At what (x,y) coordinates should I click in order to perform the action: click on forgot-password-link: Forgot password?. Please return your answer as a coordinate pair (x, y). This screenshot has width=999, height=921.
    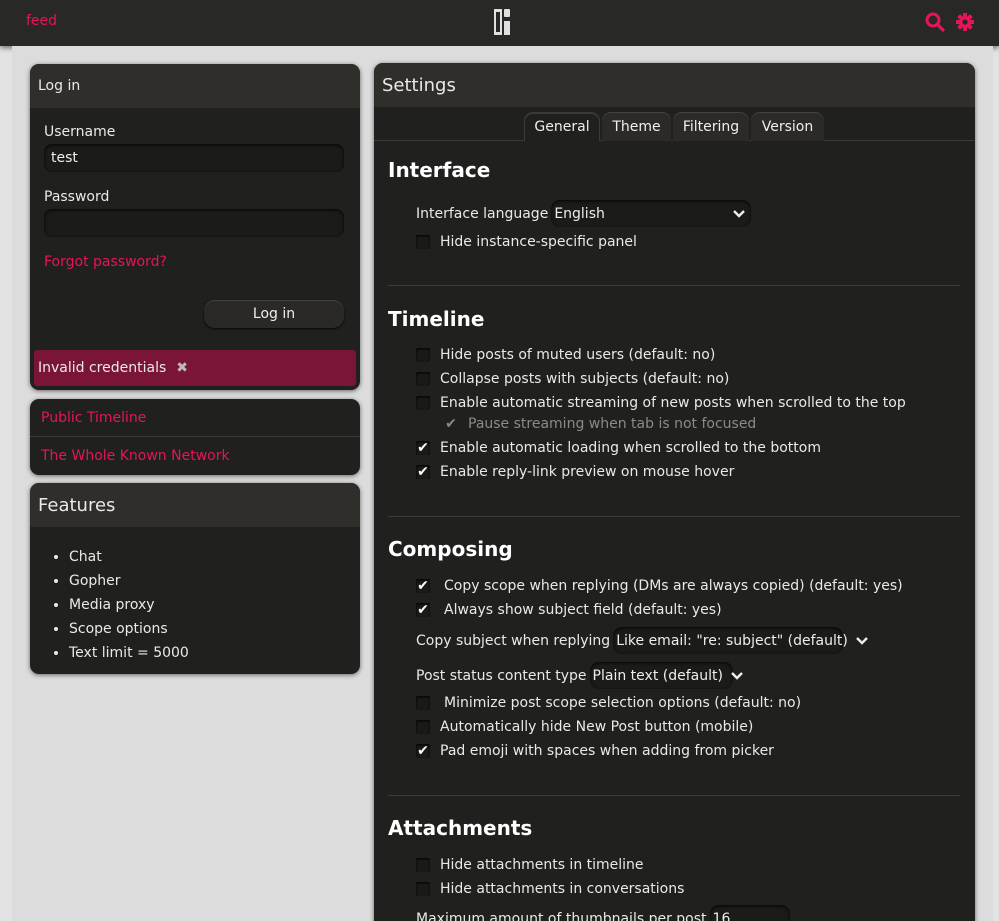
    Looking at the image, I should click on (105, 262).